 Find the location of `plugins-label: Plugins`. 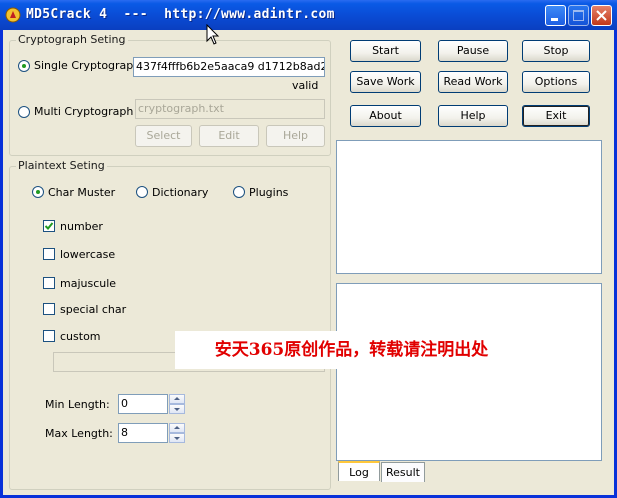

plugins-label: Plugins is located at coordinates (269, 192).